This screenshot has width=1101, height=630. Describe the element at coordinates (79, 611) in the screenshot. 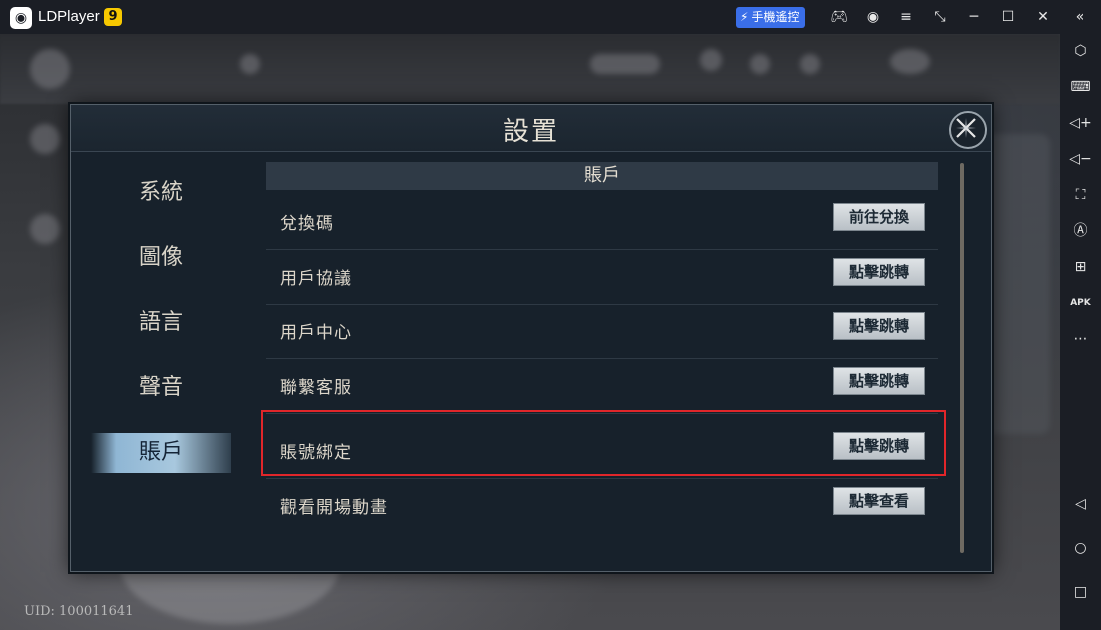

I see `uid-label: UID: 100011641` at that location.